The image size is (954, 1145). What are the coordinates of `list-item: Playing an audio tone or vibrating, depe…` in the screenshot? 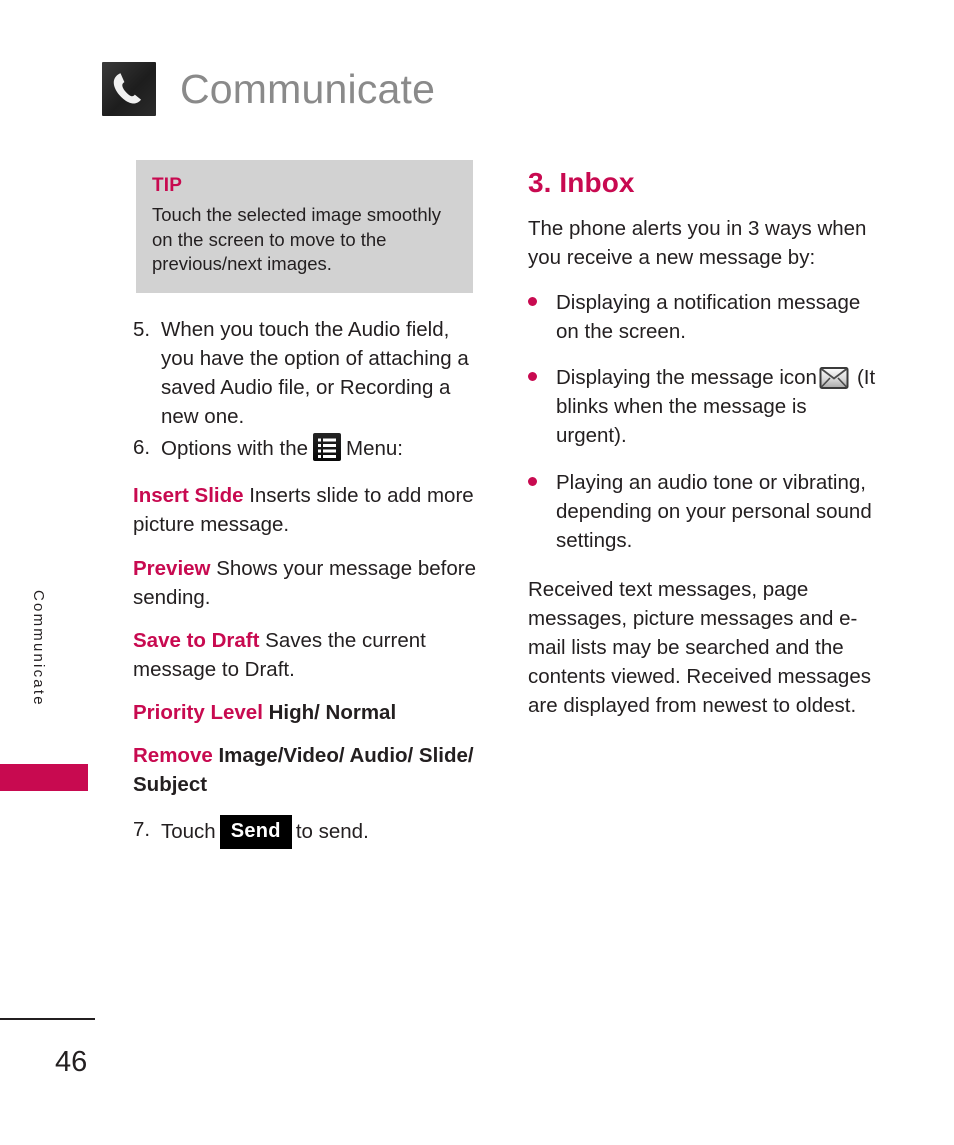 It's located at (703, 511).